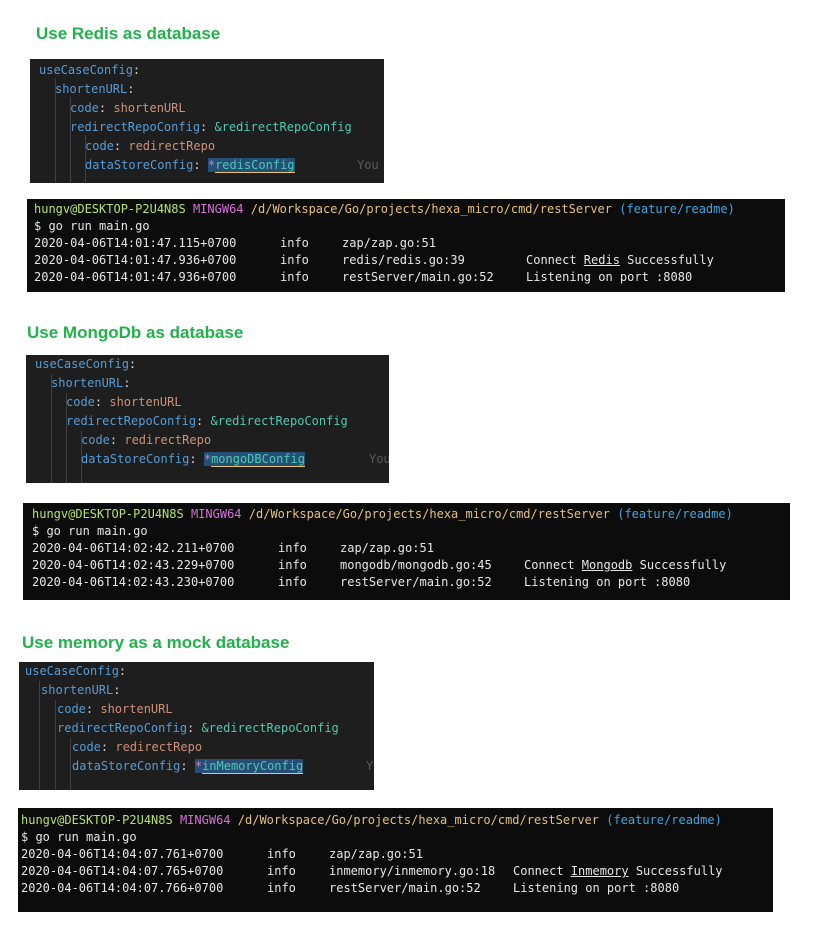 This screenshot has height=930, width=813. What do you see at coordinates (128, 33) in the screenshot?
I see `section-heading-redis: Use Redis as database` at bounding box center [128, 33].